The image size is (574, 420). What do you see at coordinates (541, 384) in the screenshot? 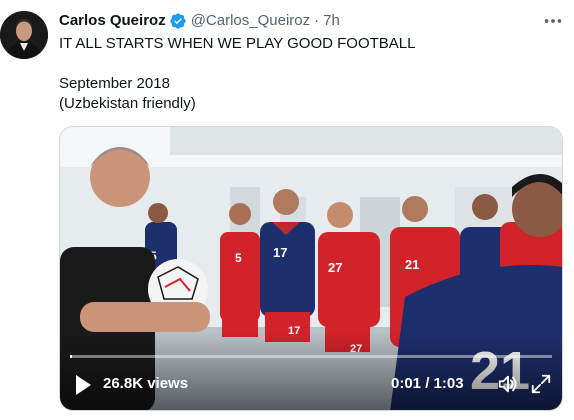
I see `fullscreen-icon` at bounding box center [541, 384].